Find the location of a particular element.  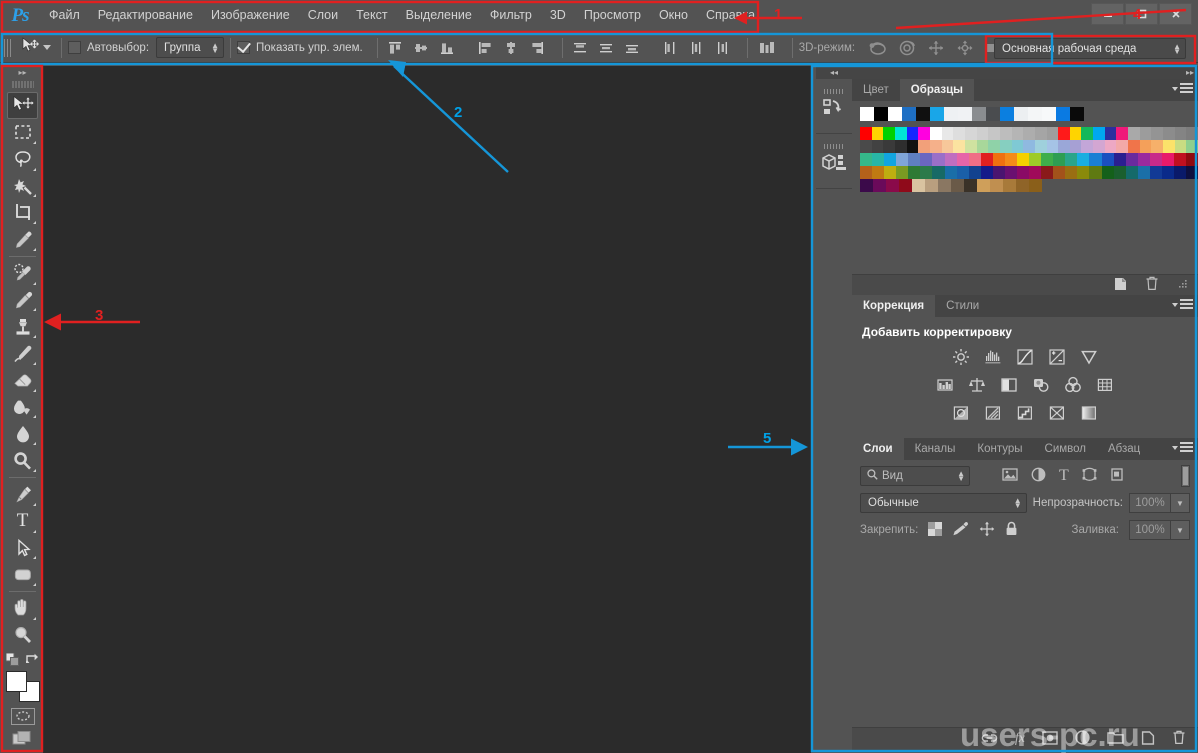

tool-spot-healing-brush is located at coordinates (22, 273).